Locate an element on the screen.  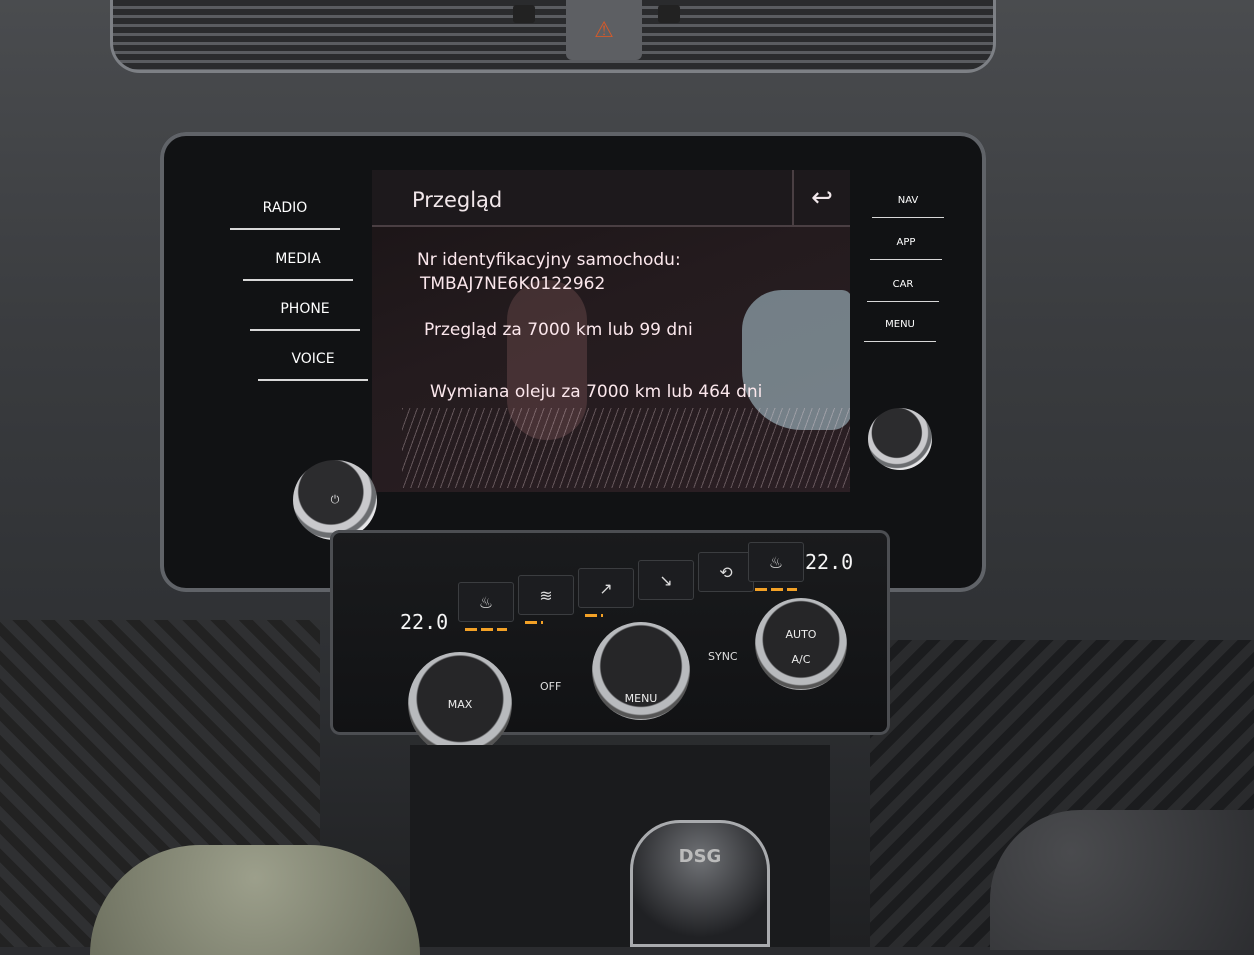
menu-button: MENU is located at coordinates (900, 330).